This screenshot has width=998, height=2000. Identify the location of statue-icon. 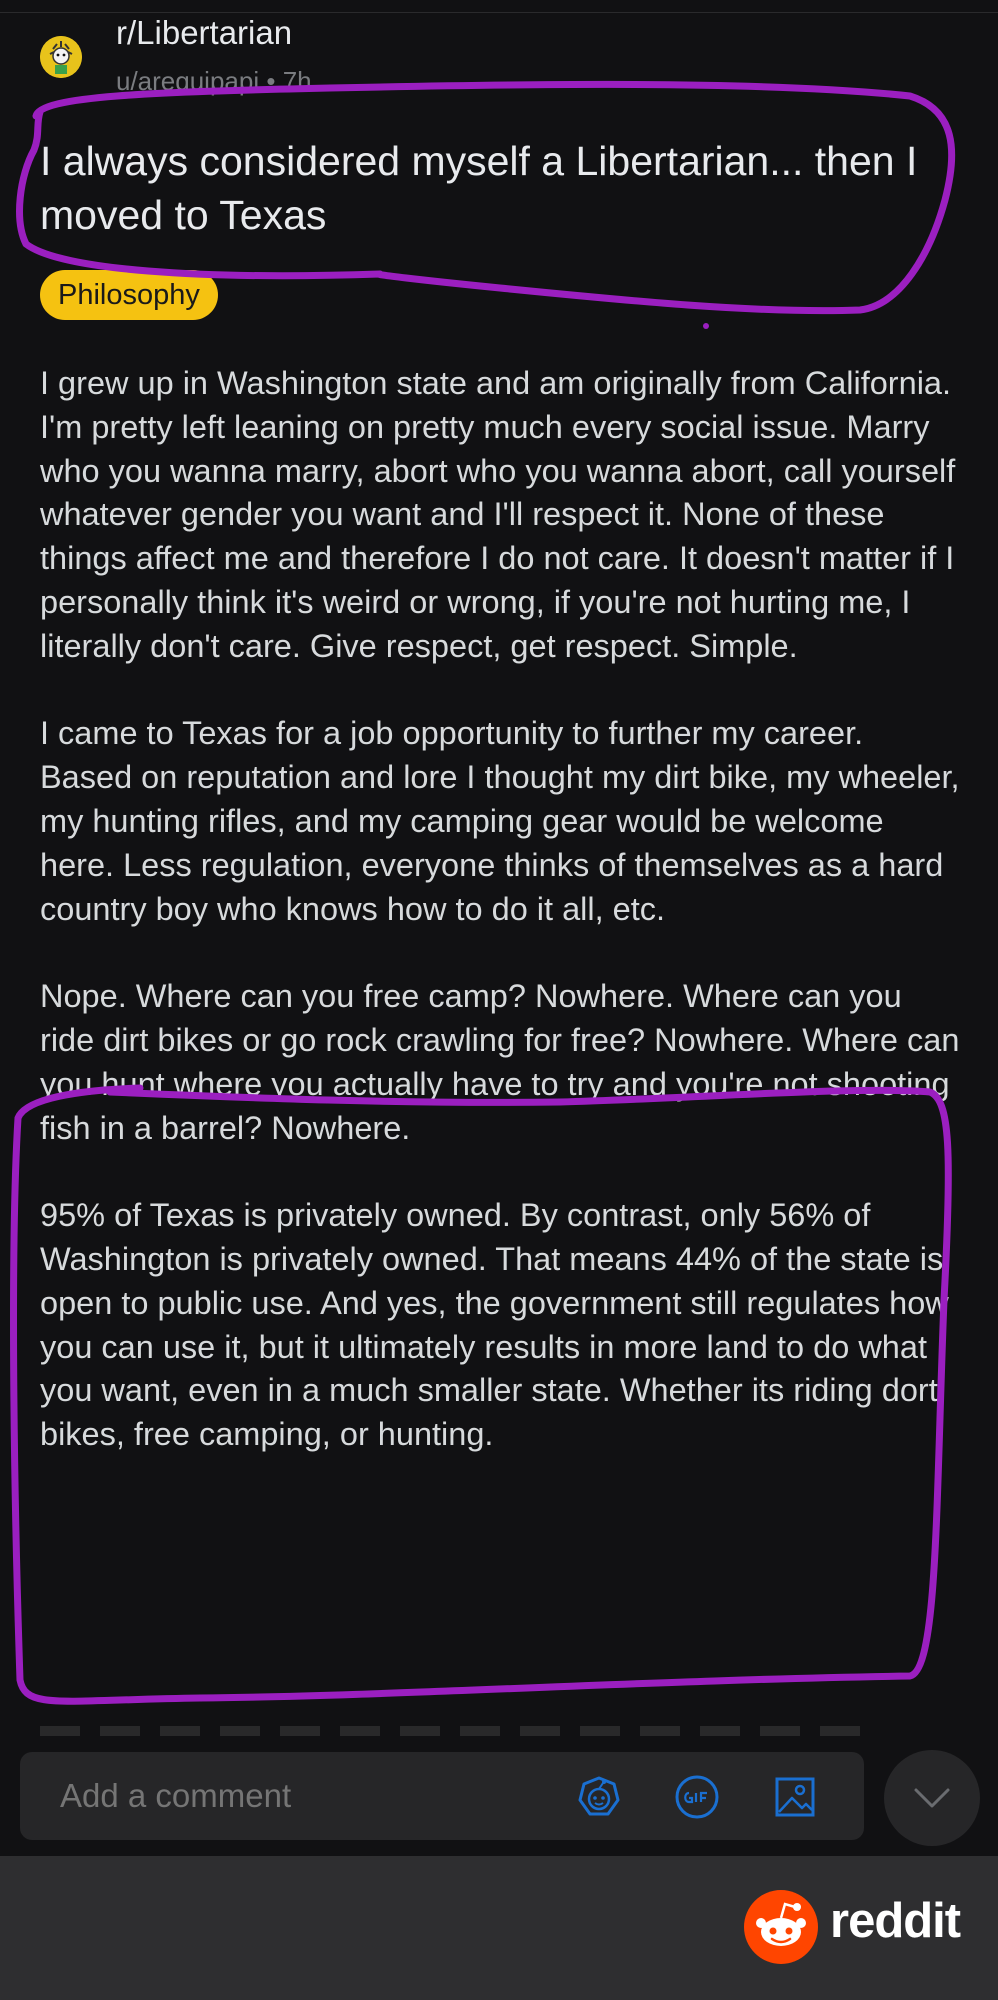
(61, 57).